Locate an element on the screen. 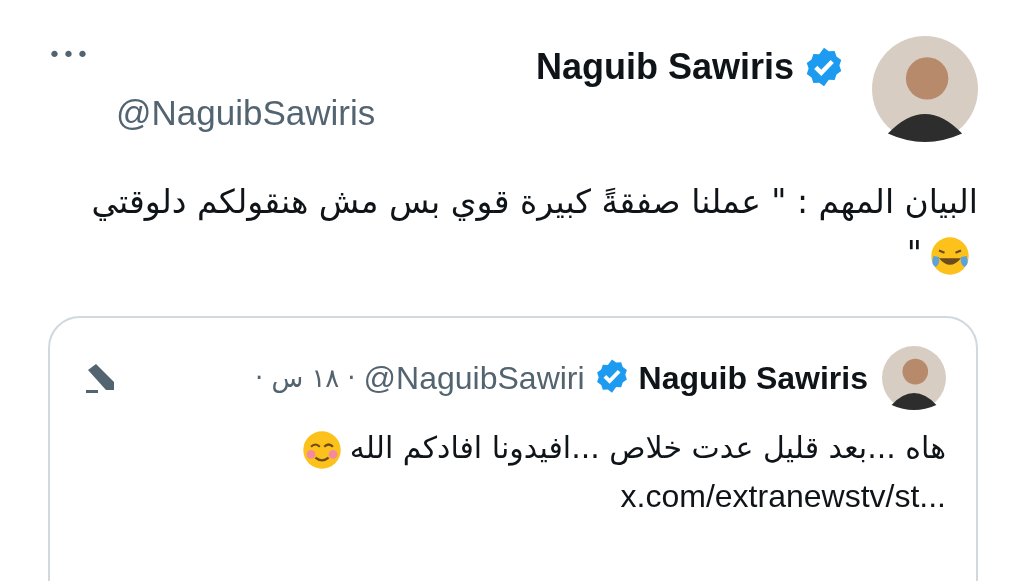 The width and height of the screenshot is (1024, 581). tweet-time: ١٨ س is located at coordinates (305, 378).